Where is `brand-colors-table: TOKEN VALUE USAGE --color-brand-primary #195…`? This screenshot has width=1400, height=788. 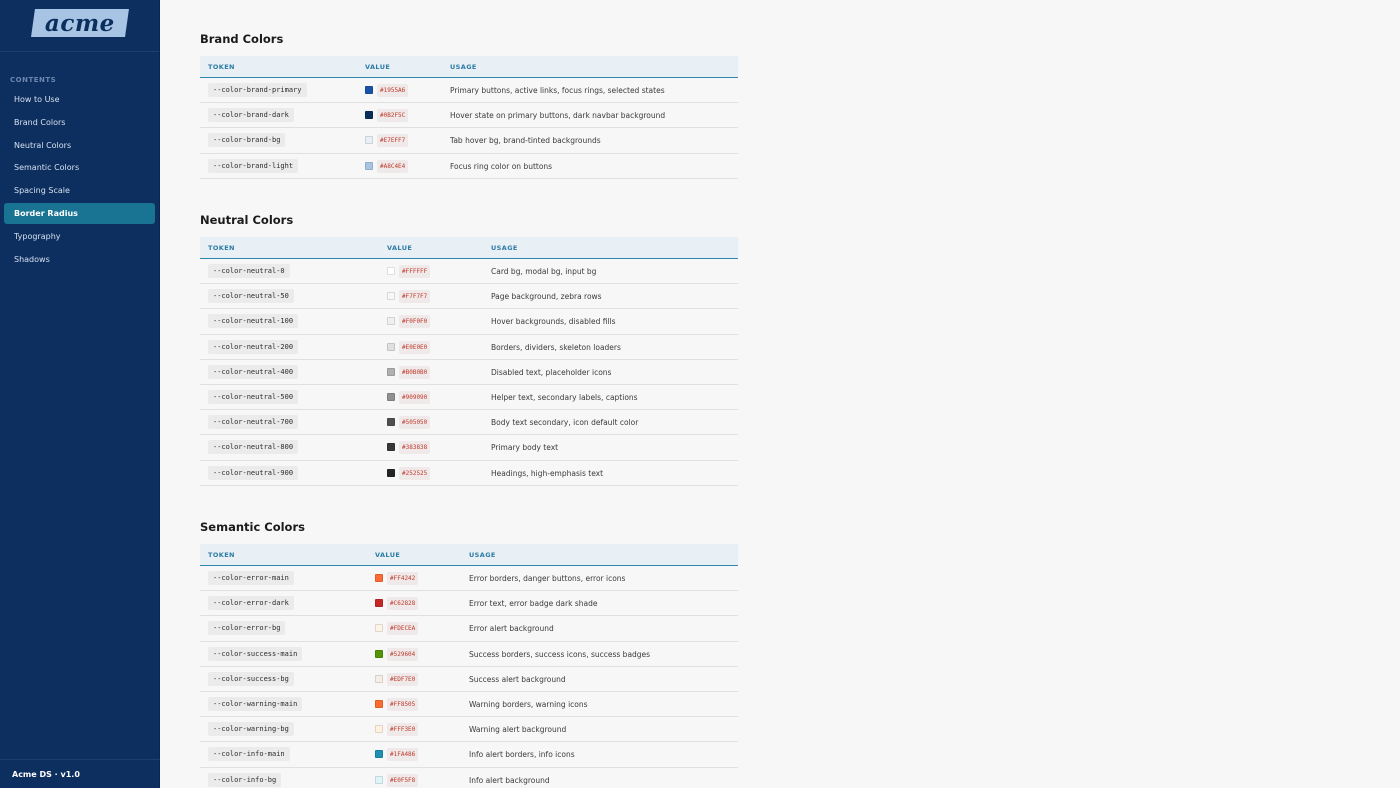
brand-colors-table: TOKEN VALUE USAGE --color-brand-primary #195… is located at coordinates (469, 117).